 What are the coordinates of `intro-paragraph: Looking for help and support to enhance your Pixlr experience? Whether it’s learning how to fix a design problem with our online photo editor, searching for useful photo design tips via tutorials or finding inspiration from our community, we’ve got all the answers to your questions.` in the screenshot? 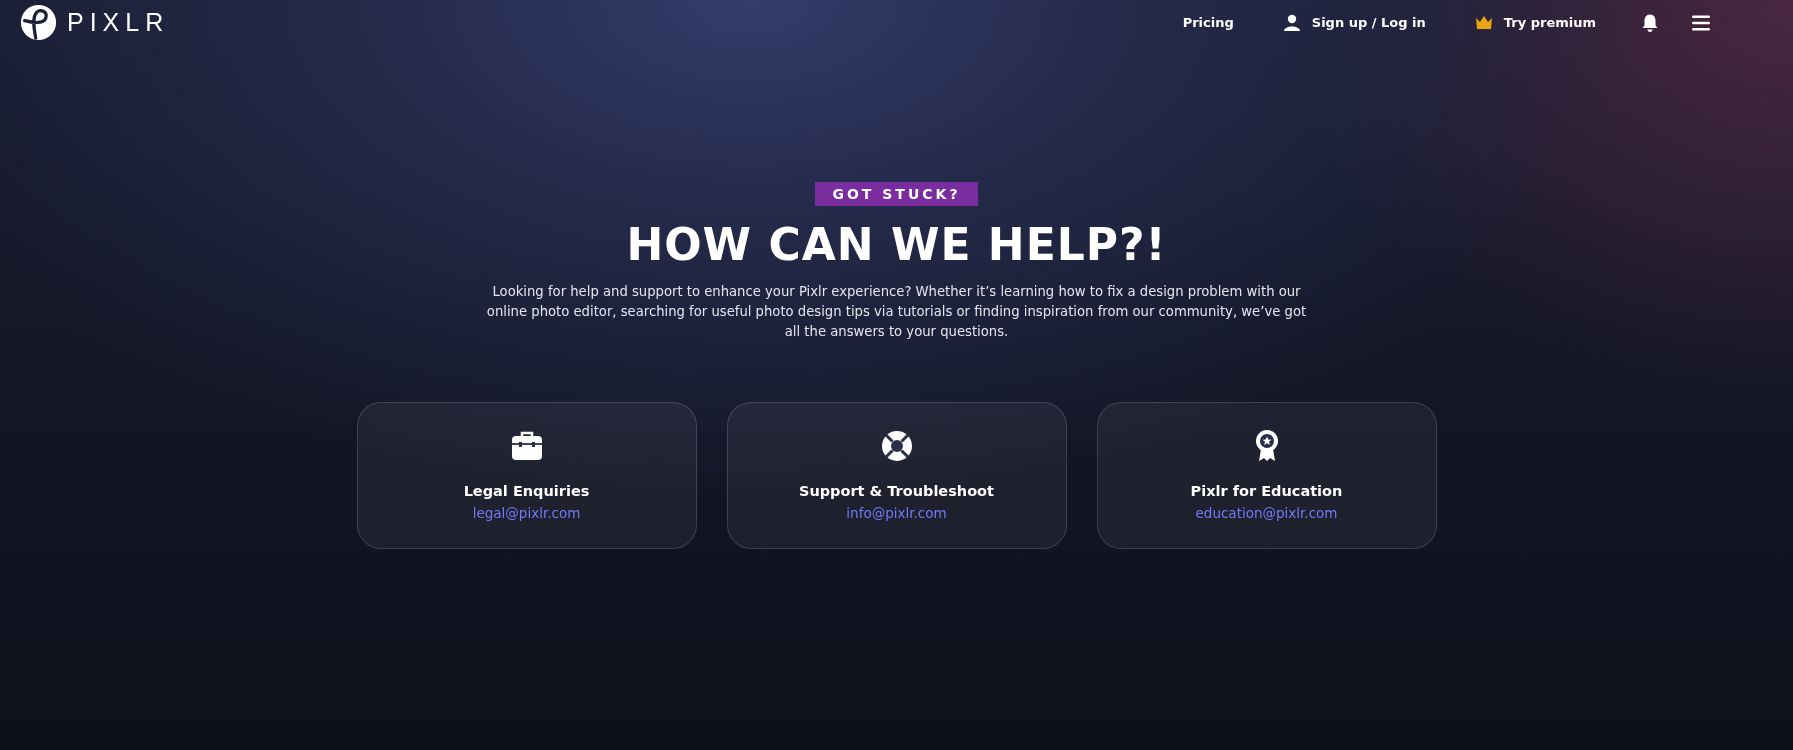 It's located at (896, 312).